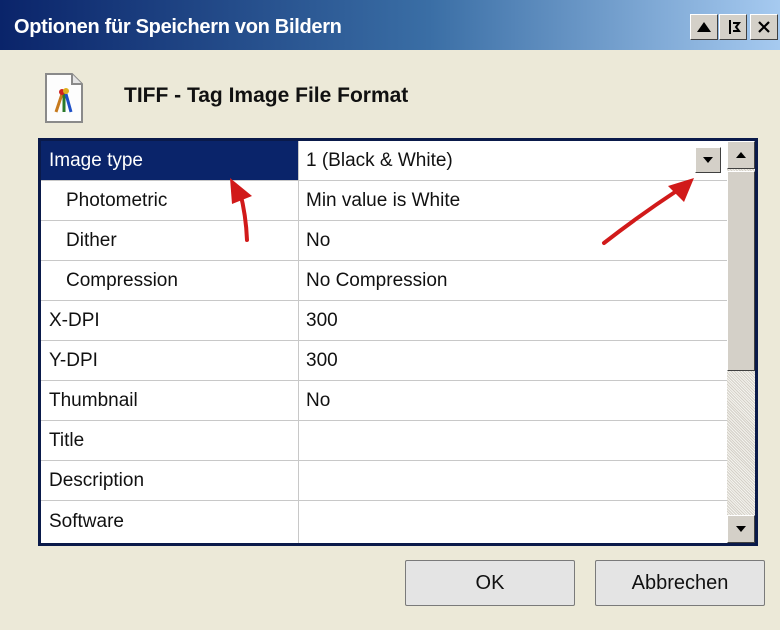 This screenshot has width=780, height=630. I want to click on property-row-photometric: Photometric Min value is White, so click(384, 201).